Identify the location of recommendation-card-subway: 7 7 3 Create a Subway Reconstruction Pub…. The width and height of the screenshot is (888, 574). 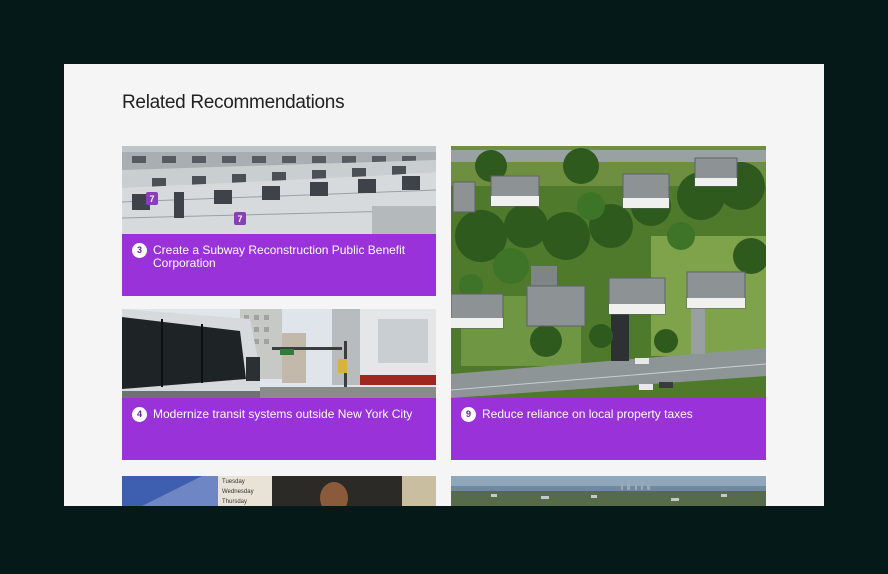
(279, 221).